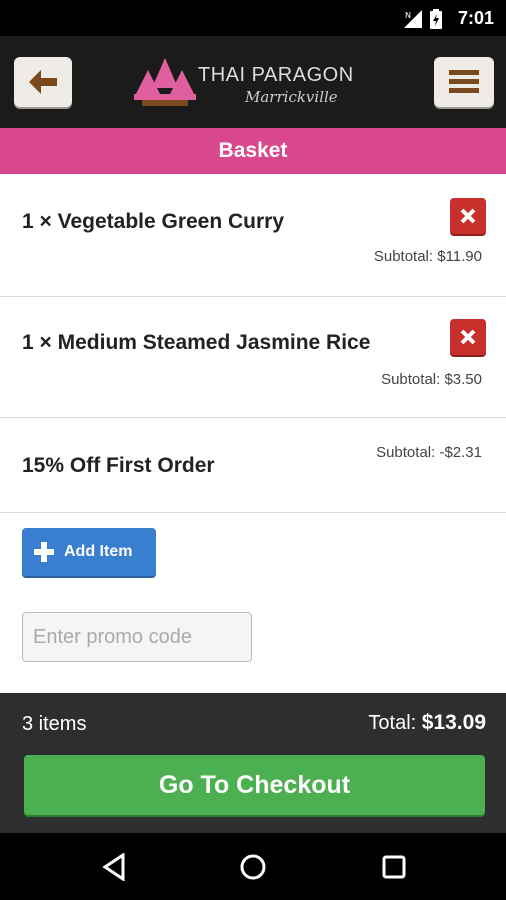  Describe the element at coordinates (392, 723) in the screenshot. I see `total-label: Total:` at that location.